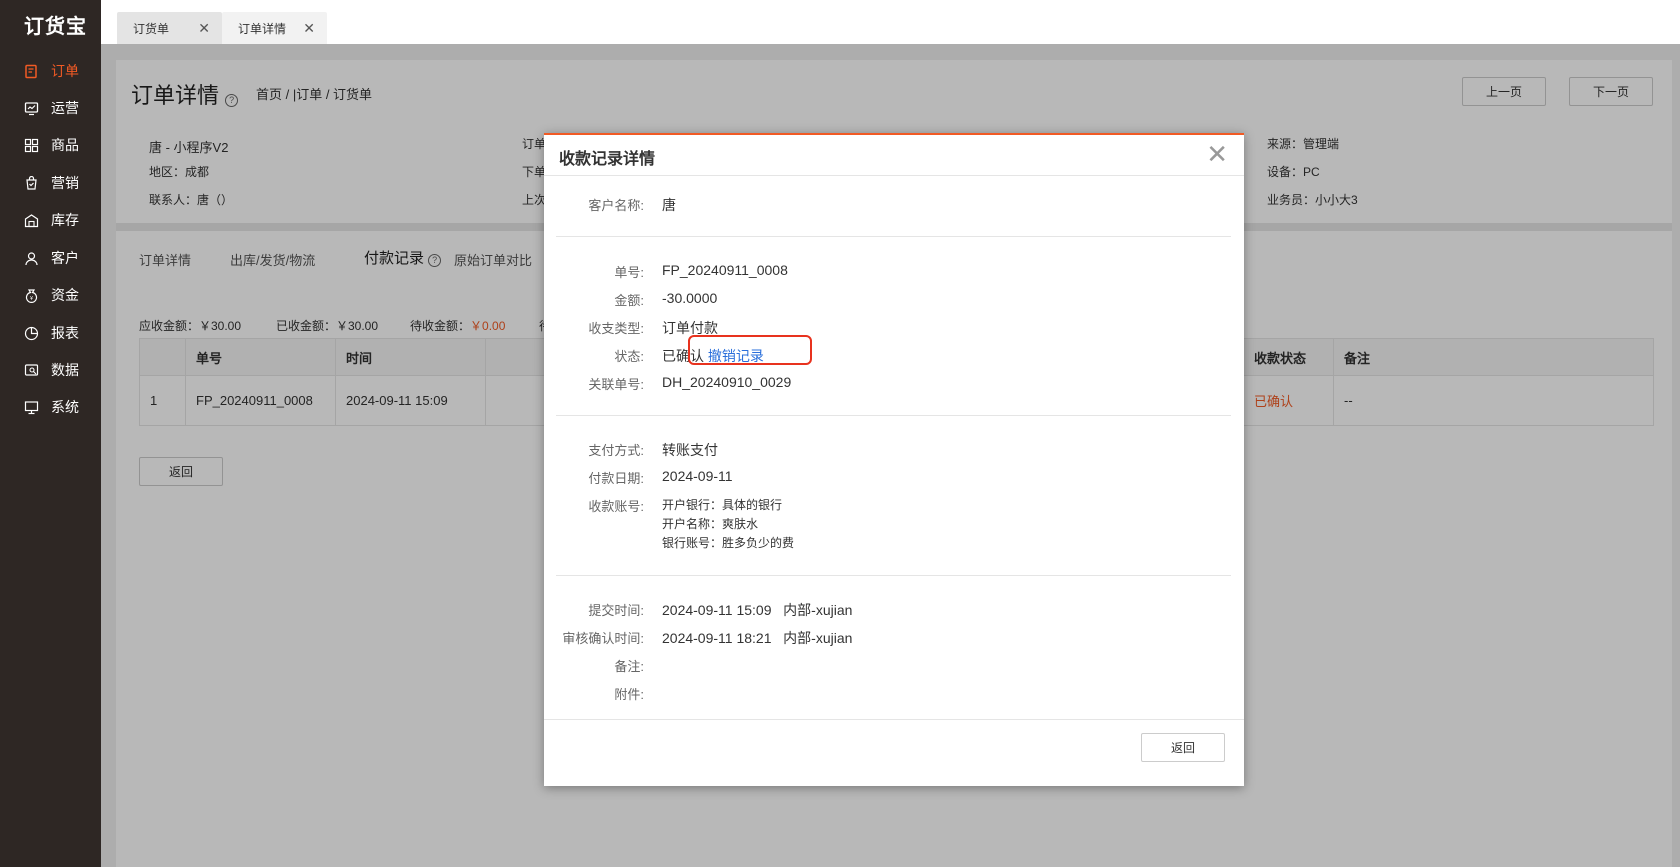 Image resolution: width=1680 pixels, height=867 pixels. What do you see at coordinates (50, 220) in the screenshot?
I see `sidebar-item-warehouse: 库存` at bounding box center [50, 220].